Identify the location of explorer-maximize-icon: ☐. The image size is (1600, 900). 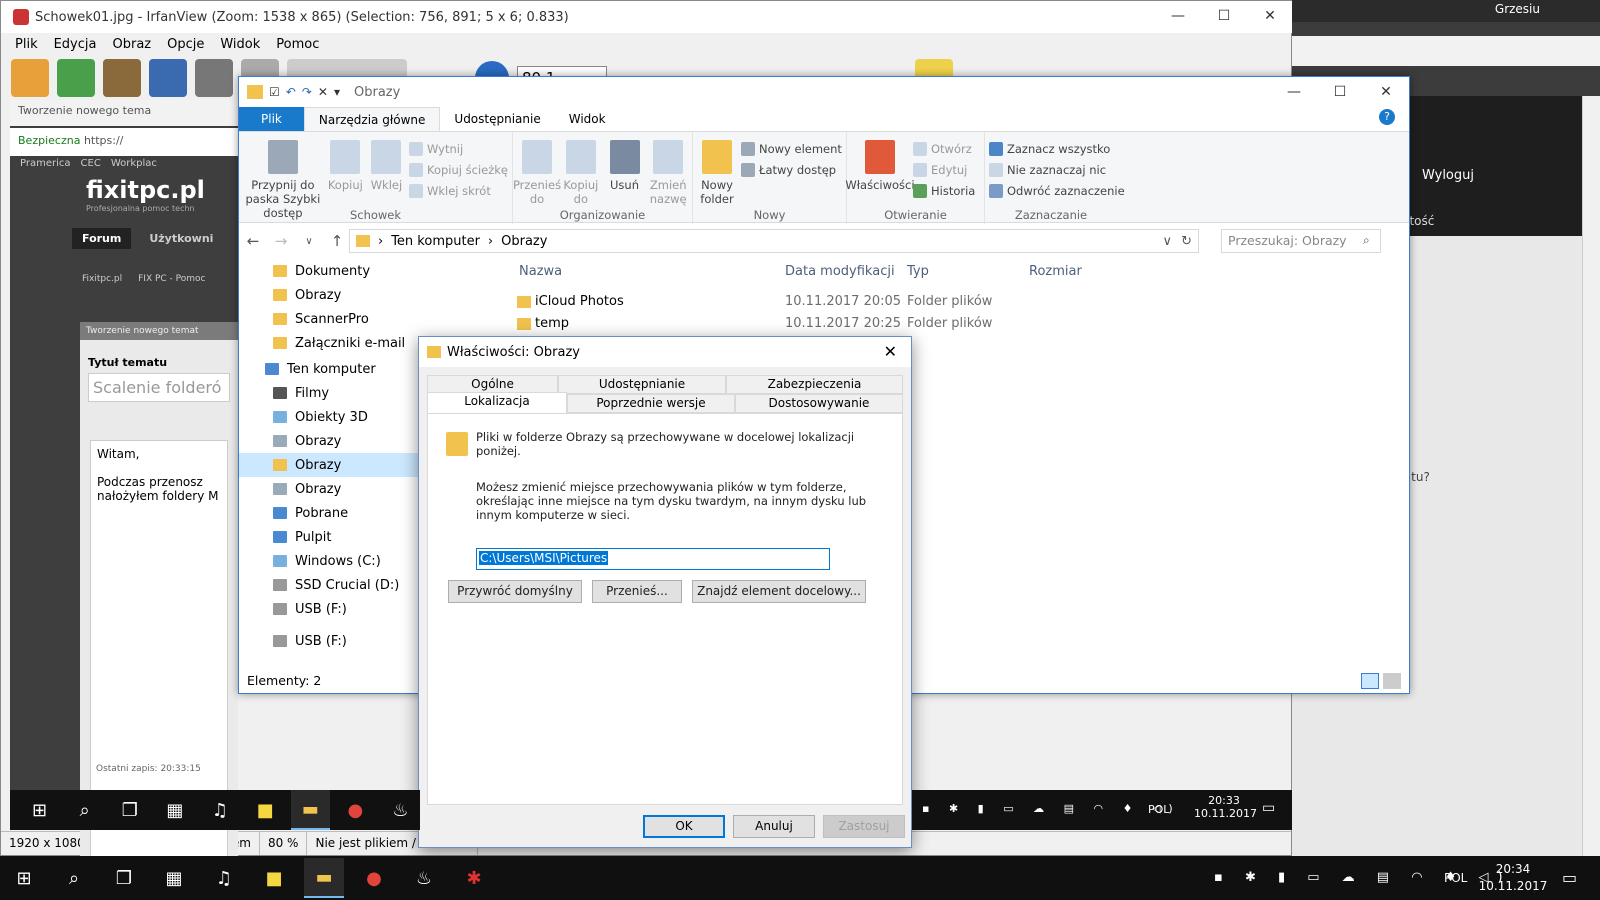
(1340, 92).